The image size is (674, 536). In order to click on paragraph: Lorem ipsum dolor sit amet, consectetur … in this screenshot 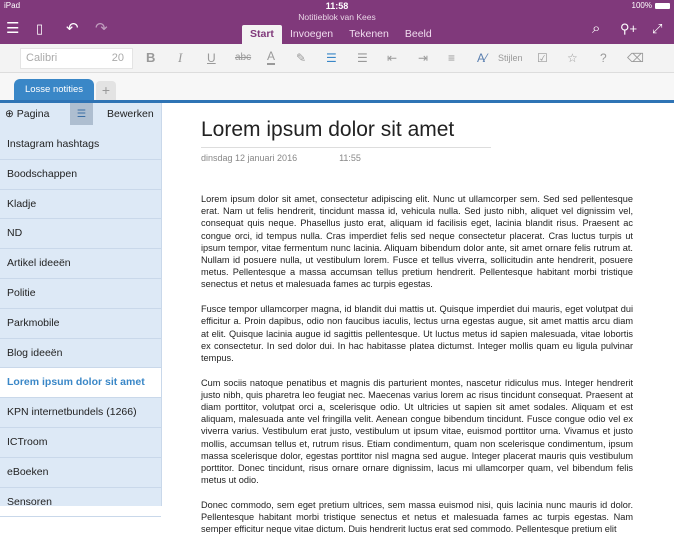, I will do `click(417, 242)`.